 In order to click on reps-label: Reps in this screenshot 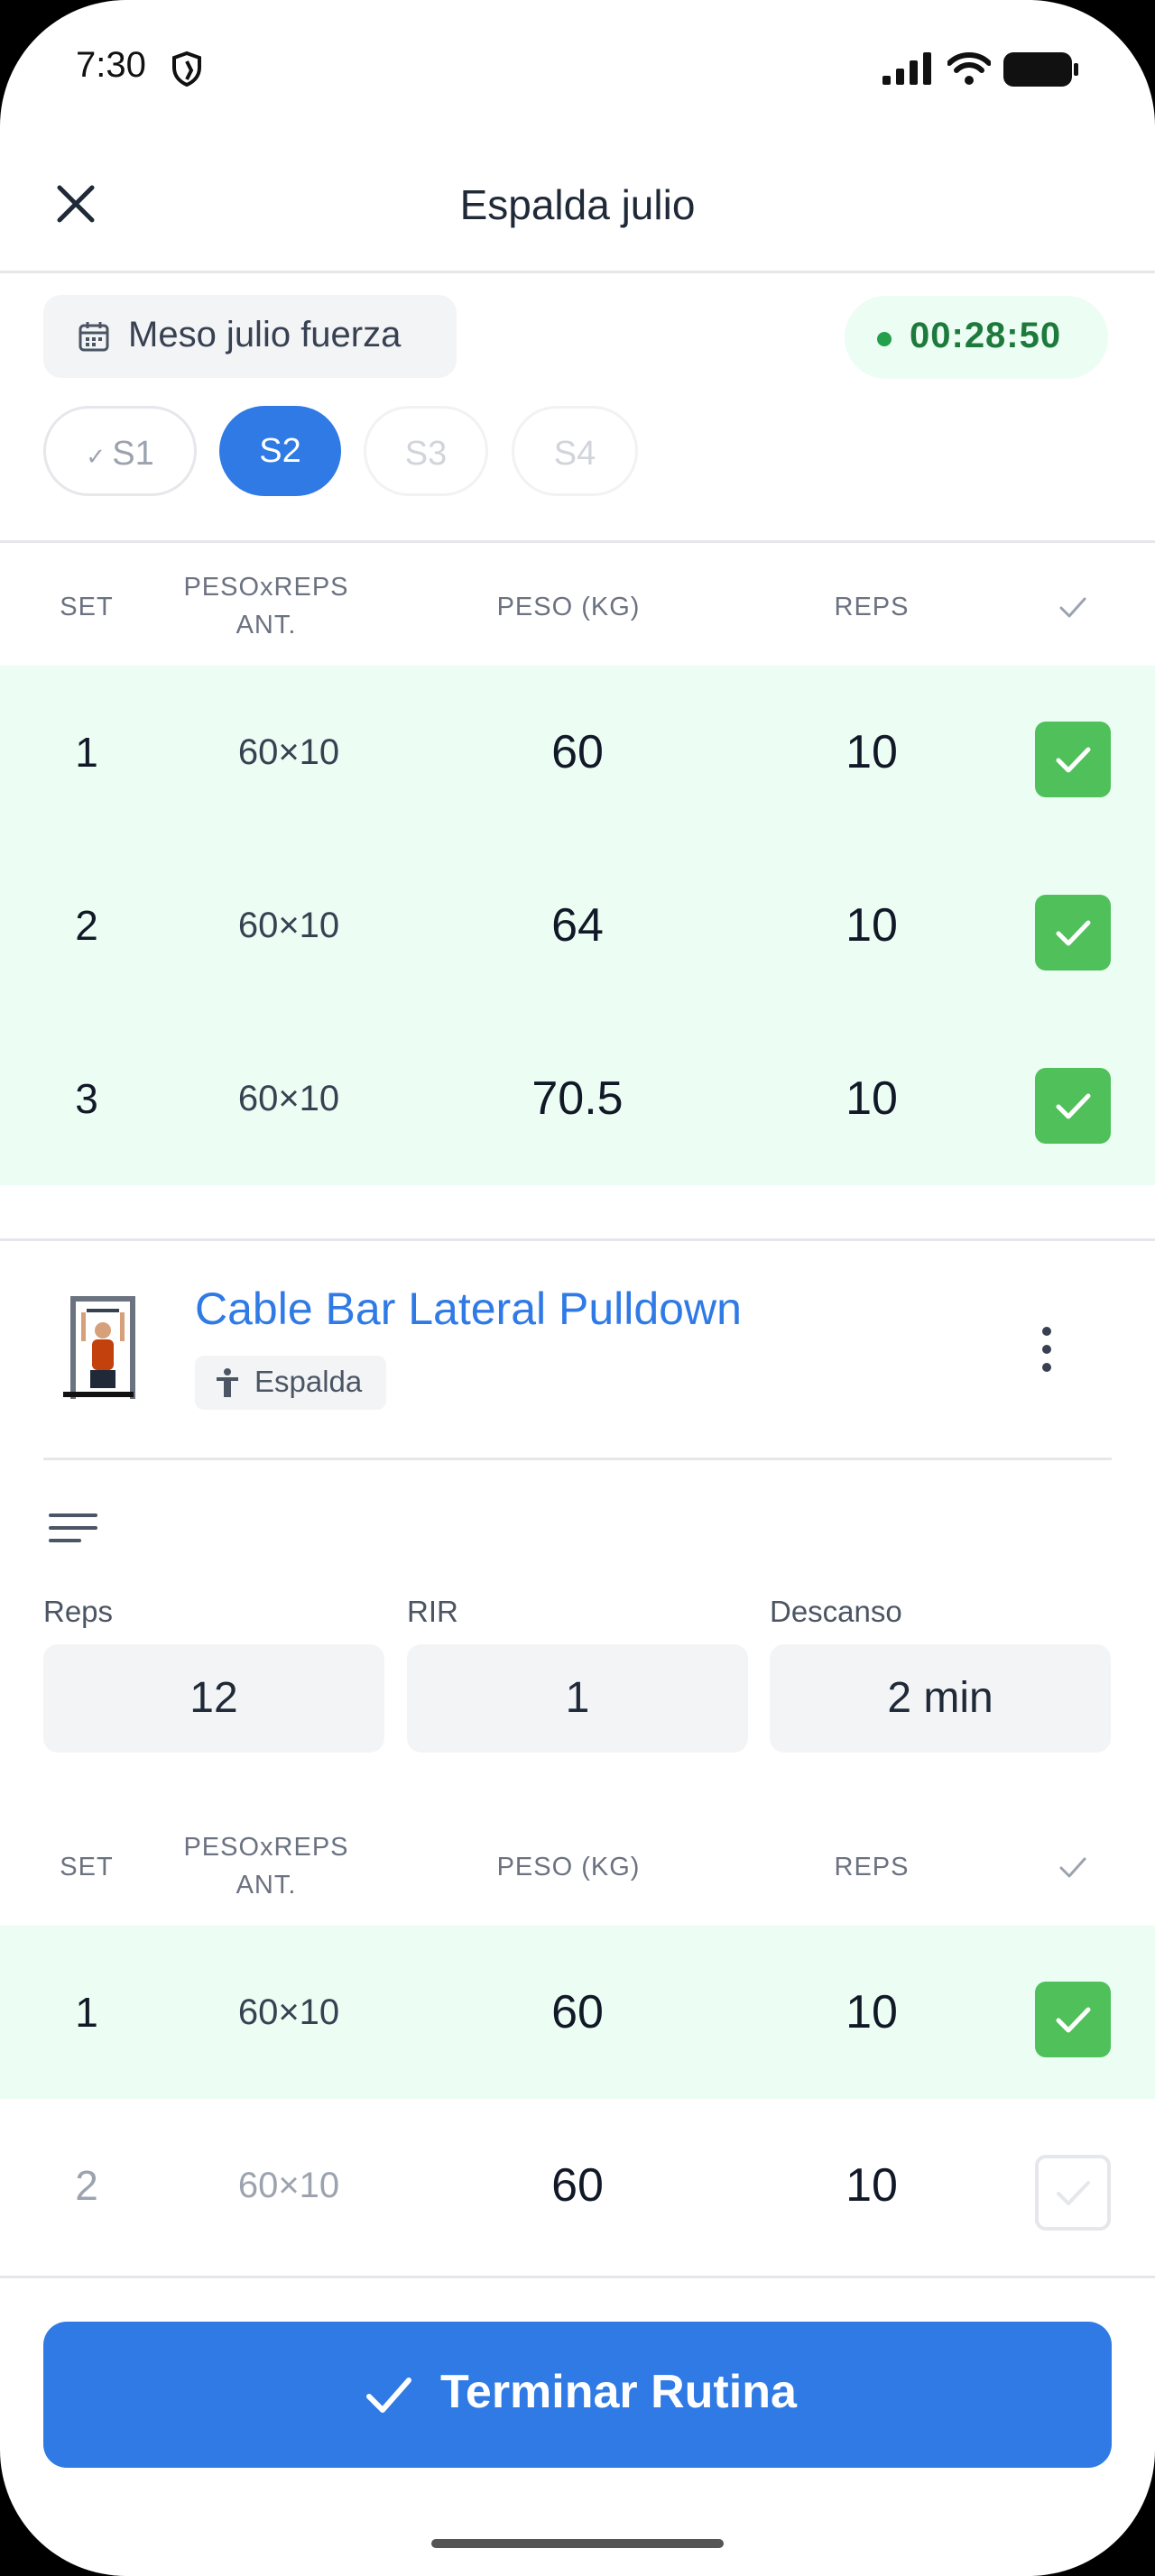, I will do `click(78, 1612)`.